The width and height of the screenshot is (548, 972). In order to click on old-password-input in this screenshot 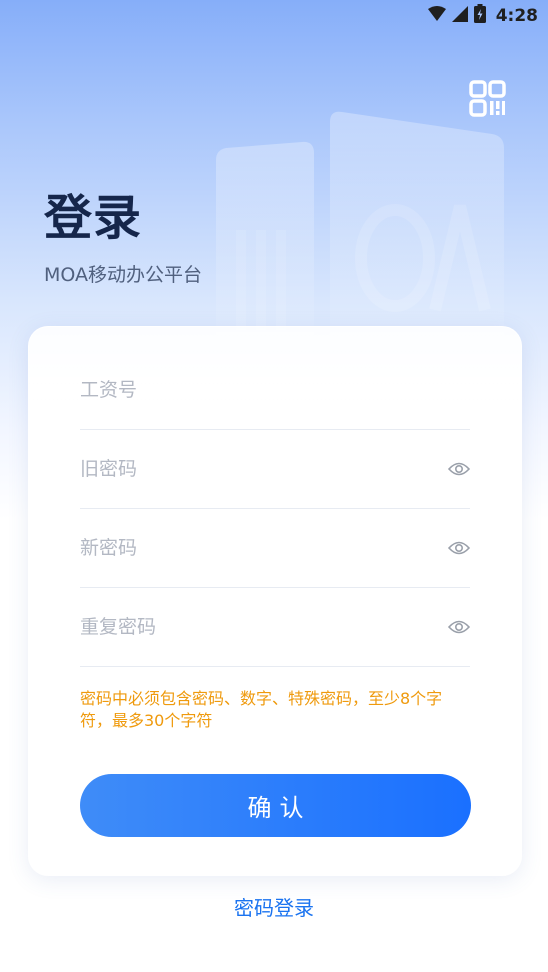, I will do `click(245, 469)`.